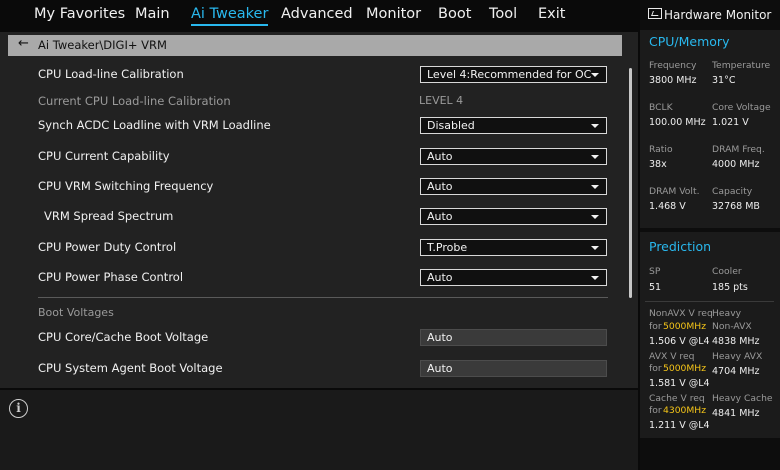 The width and height of the screenshot is (780, 470). What do you see at coordinates (513, 186) in the screenshot?
I see `vrm-switching-frequency-dropdown: Auto` at bounding box center [513, 186].